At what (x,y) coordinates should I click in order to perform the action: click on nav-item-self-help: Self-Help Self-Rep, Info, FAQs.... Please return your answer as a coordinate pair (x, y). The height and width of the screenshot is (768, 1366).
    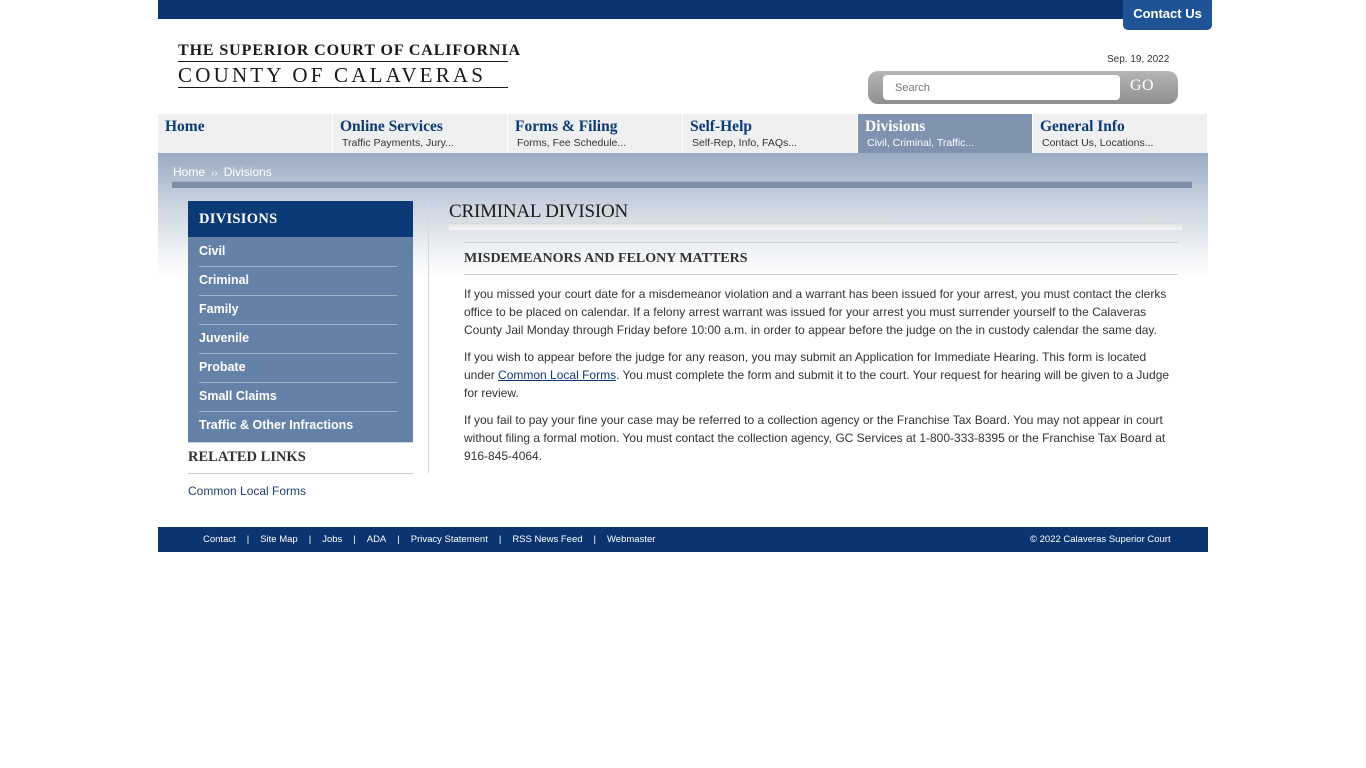
    Looking at the image, I should click on (770, 133).